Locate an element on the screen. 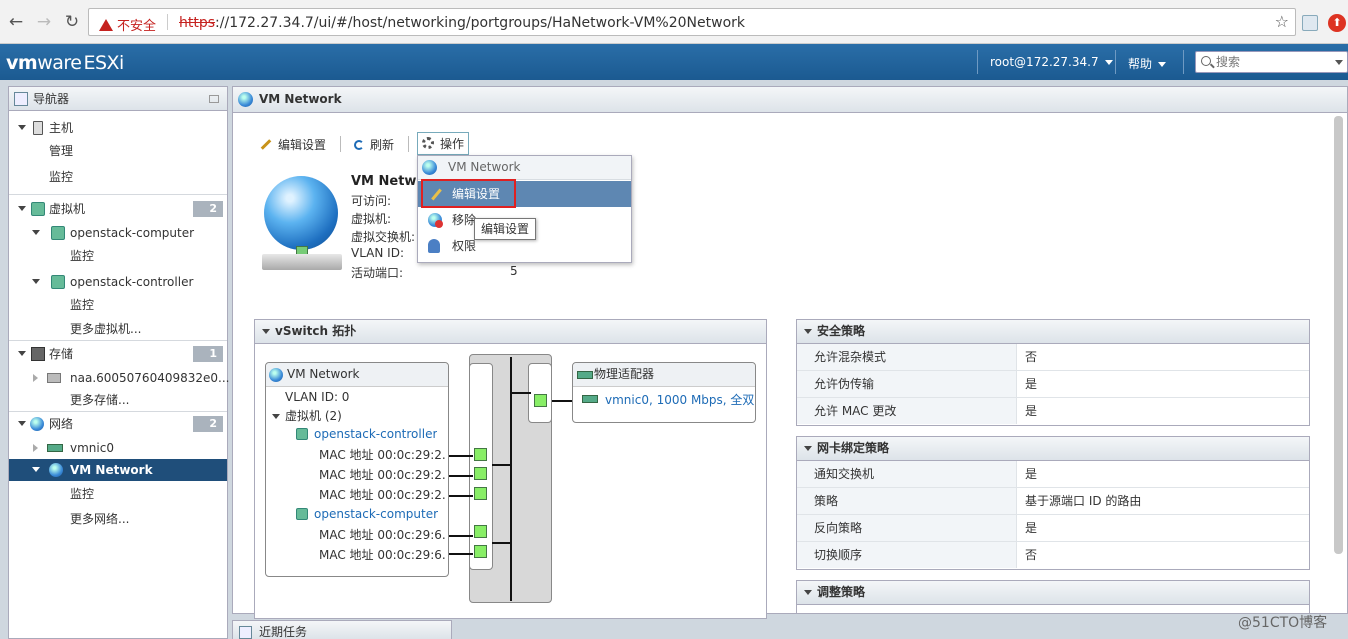 This screenshot has width=1348, height=639. help-menu: 帮助 is located at coordinates (1147, 63).